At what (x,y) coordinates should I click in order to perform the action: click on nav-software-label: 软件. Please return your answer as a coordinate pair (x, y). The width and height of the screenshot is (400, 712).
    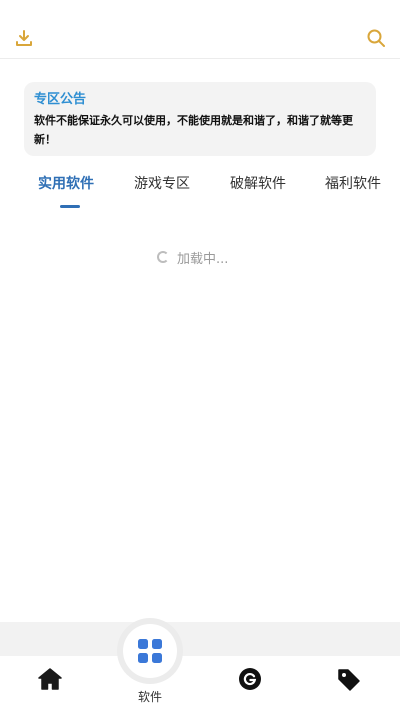
    Looking at the image, I should click on (149, 697).